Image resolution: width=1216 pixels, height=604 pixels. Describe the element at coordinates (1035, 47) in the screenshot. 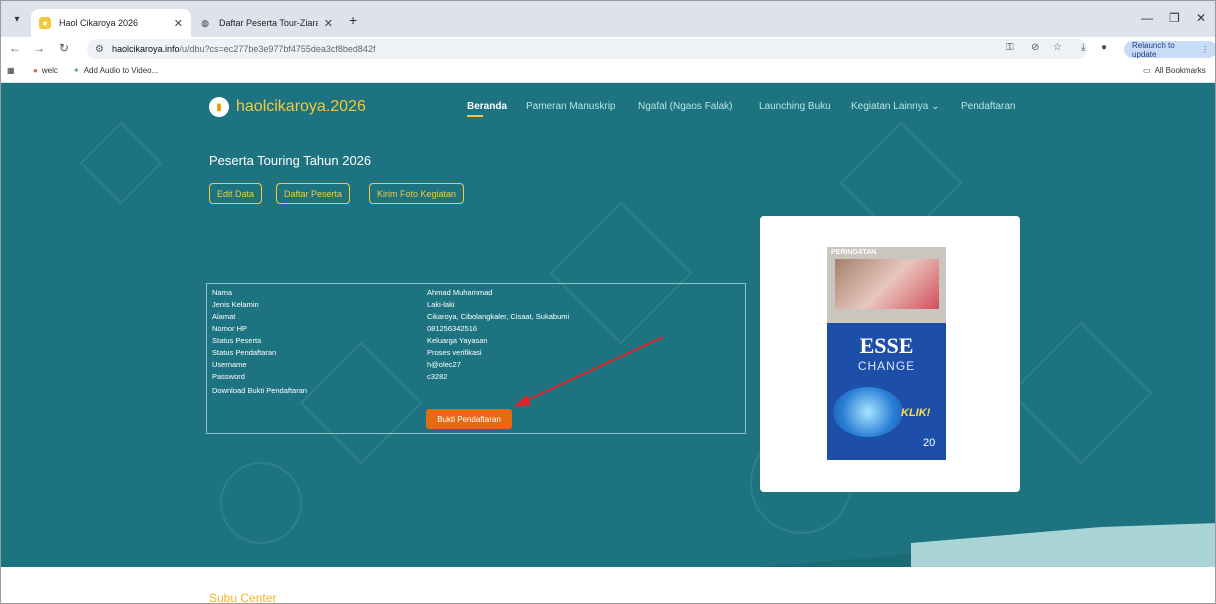

I see `eye-off-icon: ⊘` at that location.